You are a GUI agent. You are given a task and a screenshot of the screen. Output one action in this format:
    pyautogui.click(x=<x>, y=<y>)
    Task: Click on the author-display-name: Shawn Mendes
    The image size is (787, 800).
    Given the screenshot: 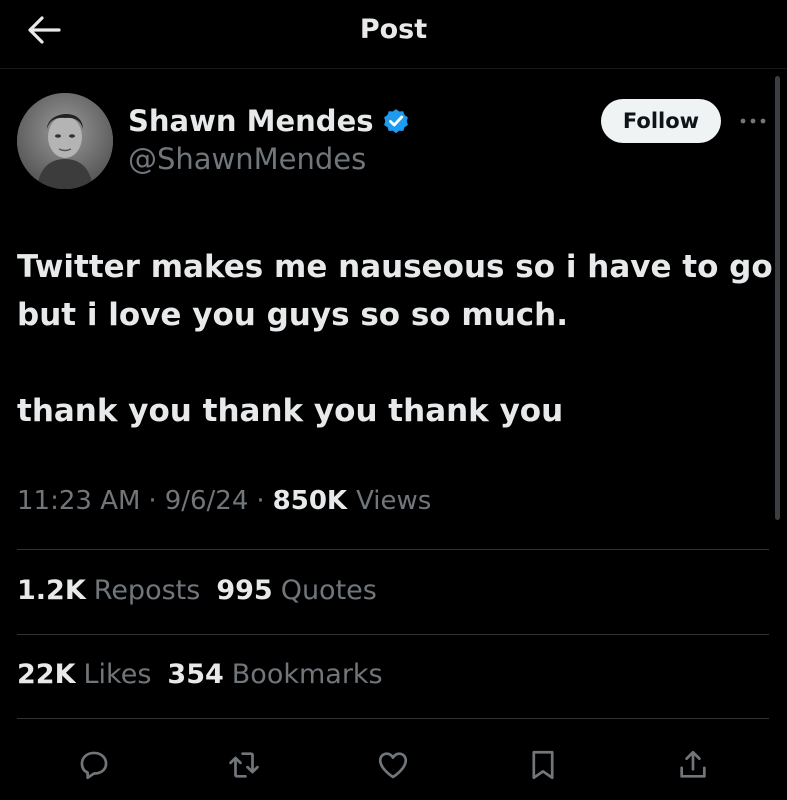 What is the action you would take?
    pyautogui.click(x=251, y=121)
    